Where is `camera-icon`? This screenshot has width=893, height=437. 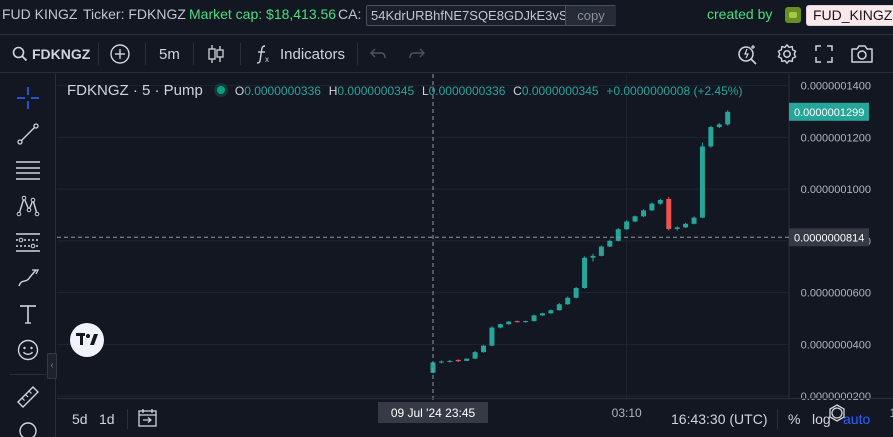 camera-icon is located at coordinates (862, 54).